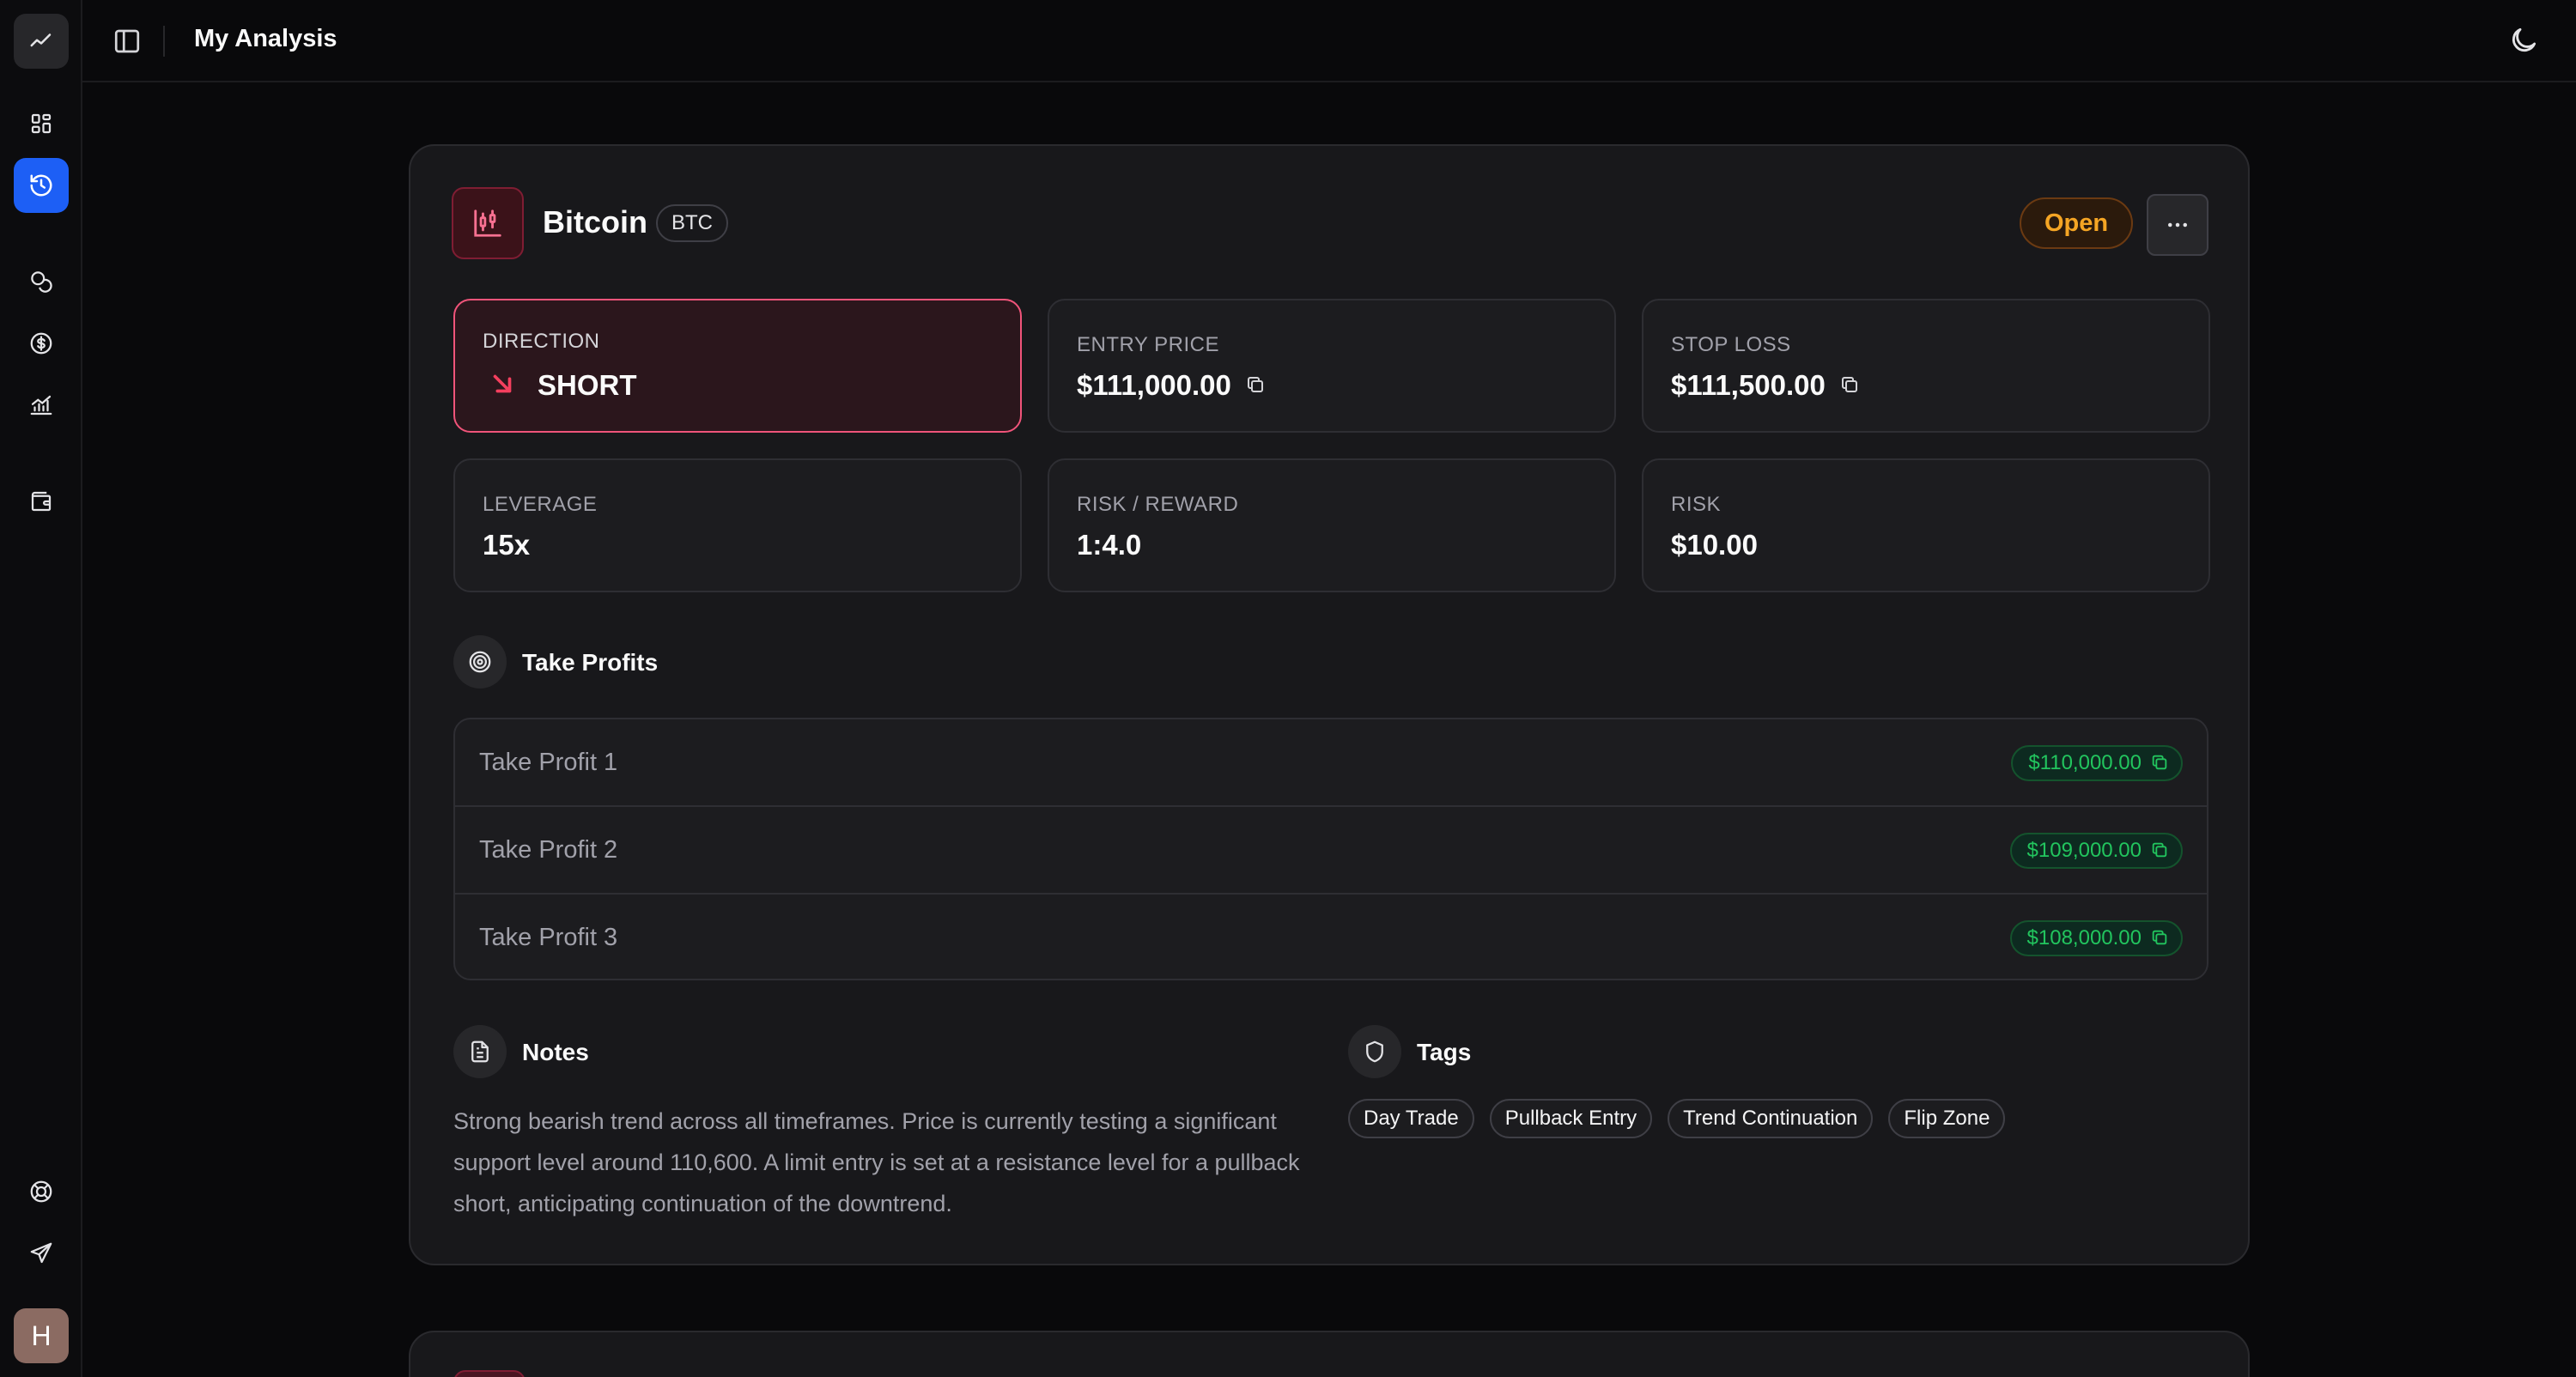 This screenshot has height=1377, width=2576. What do you see at coordinates (1926, 525) in the screenshot?
I see `risk-tile: RISK $10.00` at bounding box center [1926, 525].